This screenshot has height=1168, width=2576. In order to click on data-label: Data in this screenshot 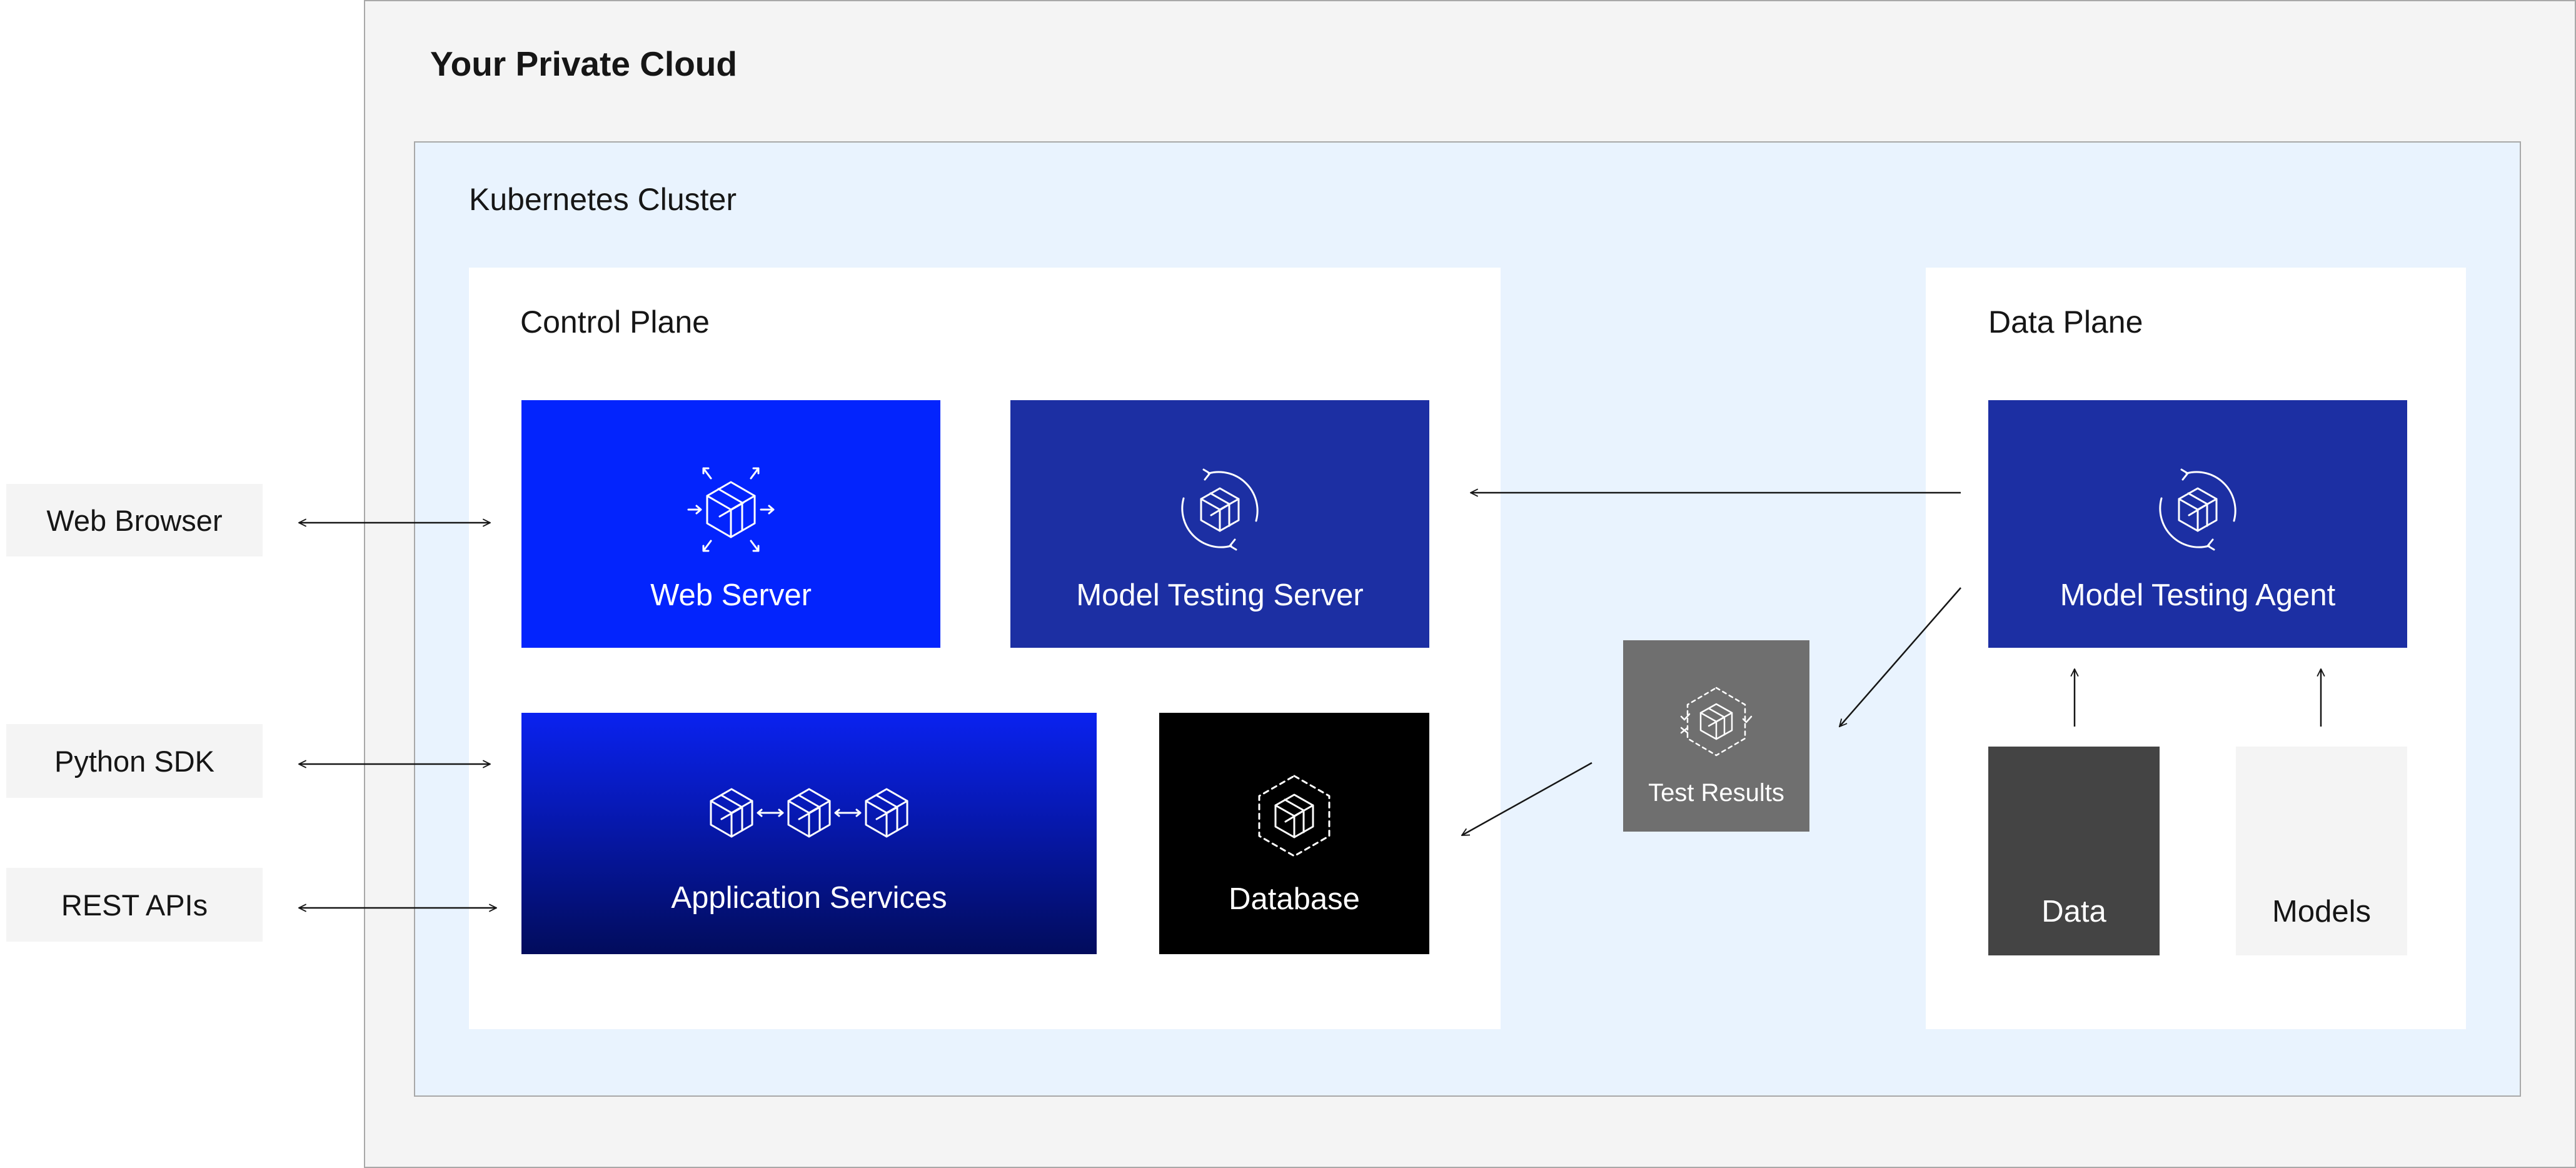, I will do `click(2073, 912)`.